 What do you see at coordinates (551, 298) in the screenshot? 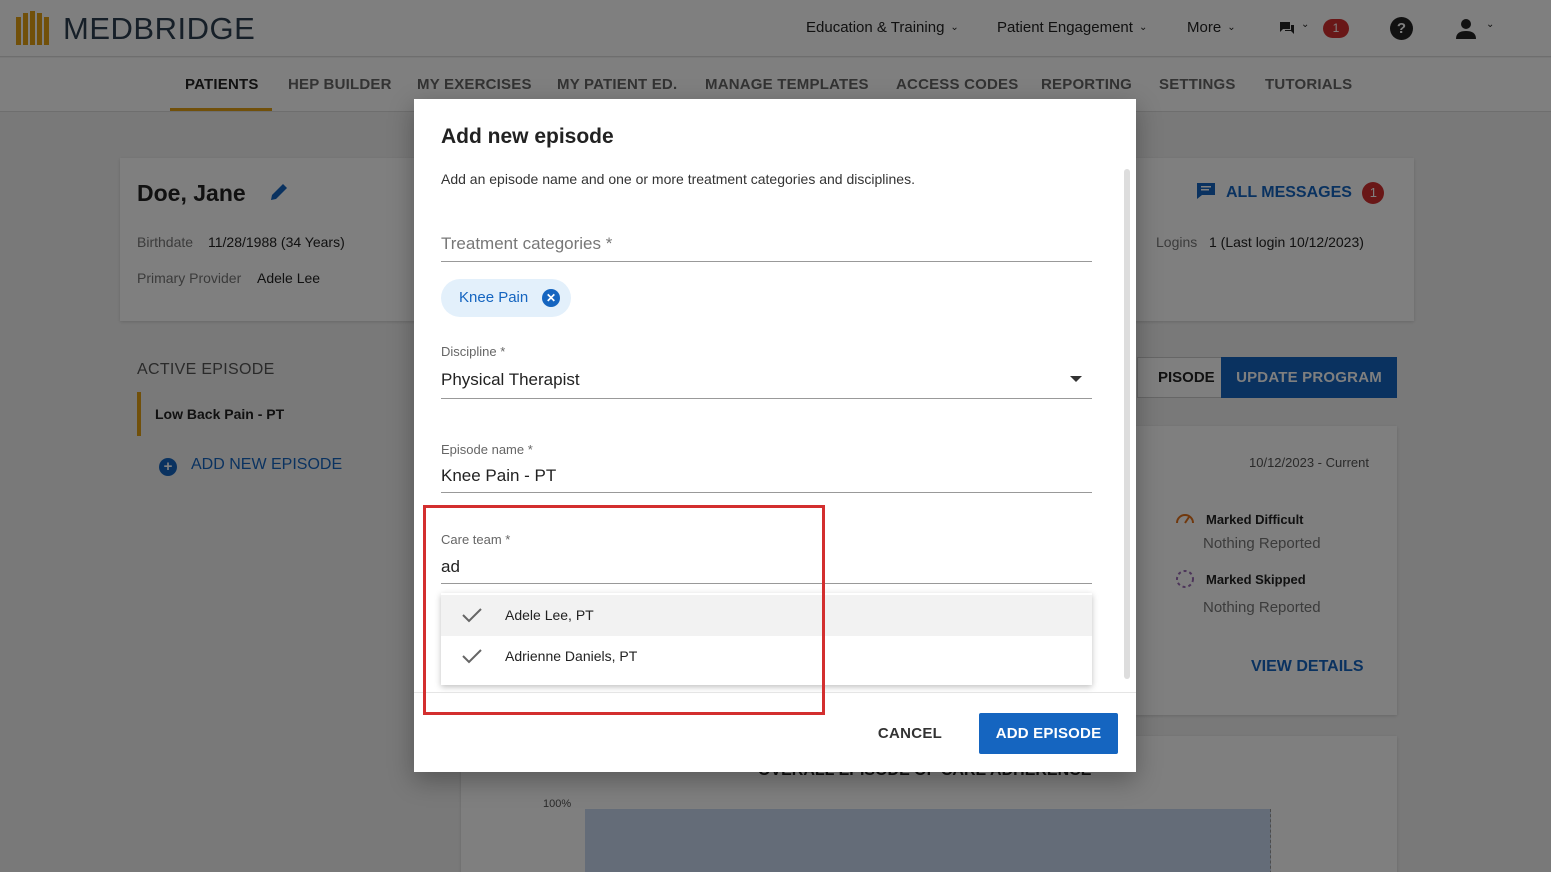
I see `remove-chip-icon: ✕` at bounding box center [551, 298].